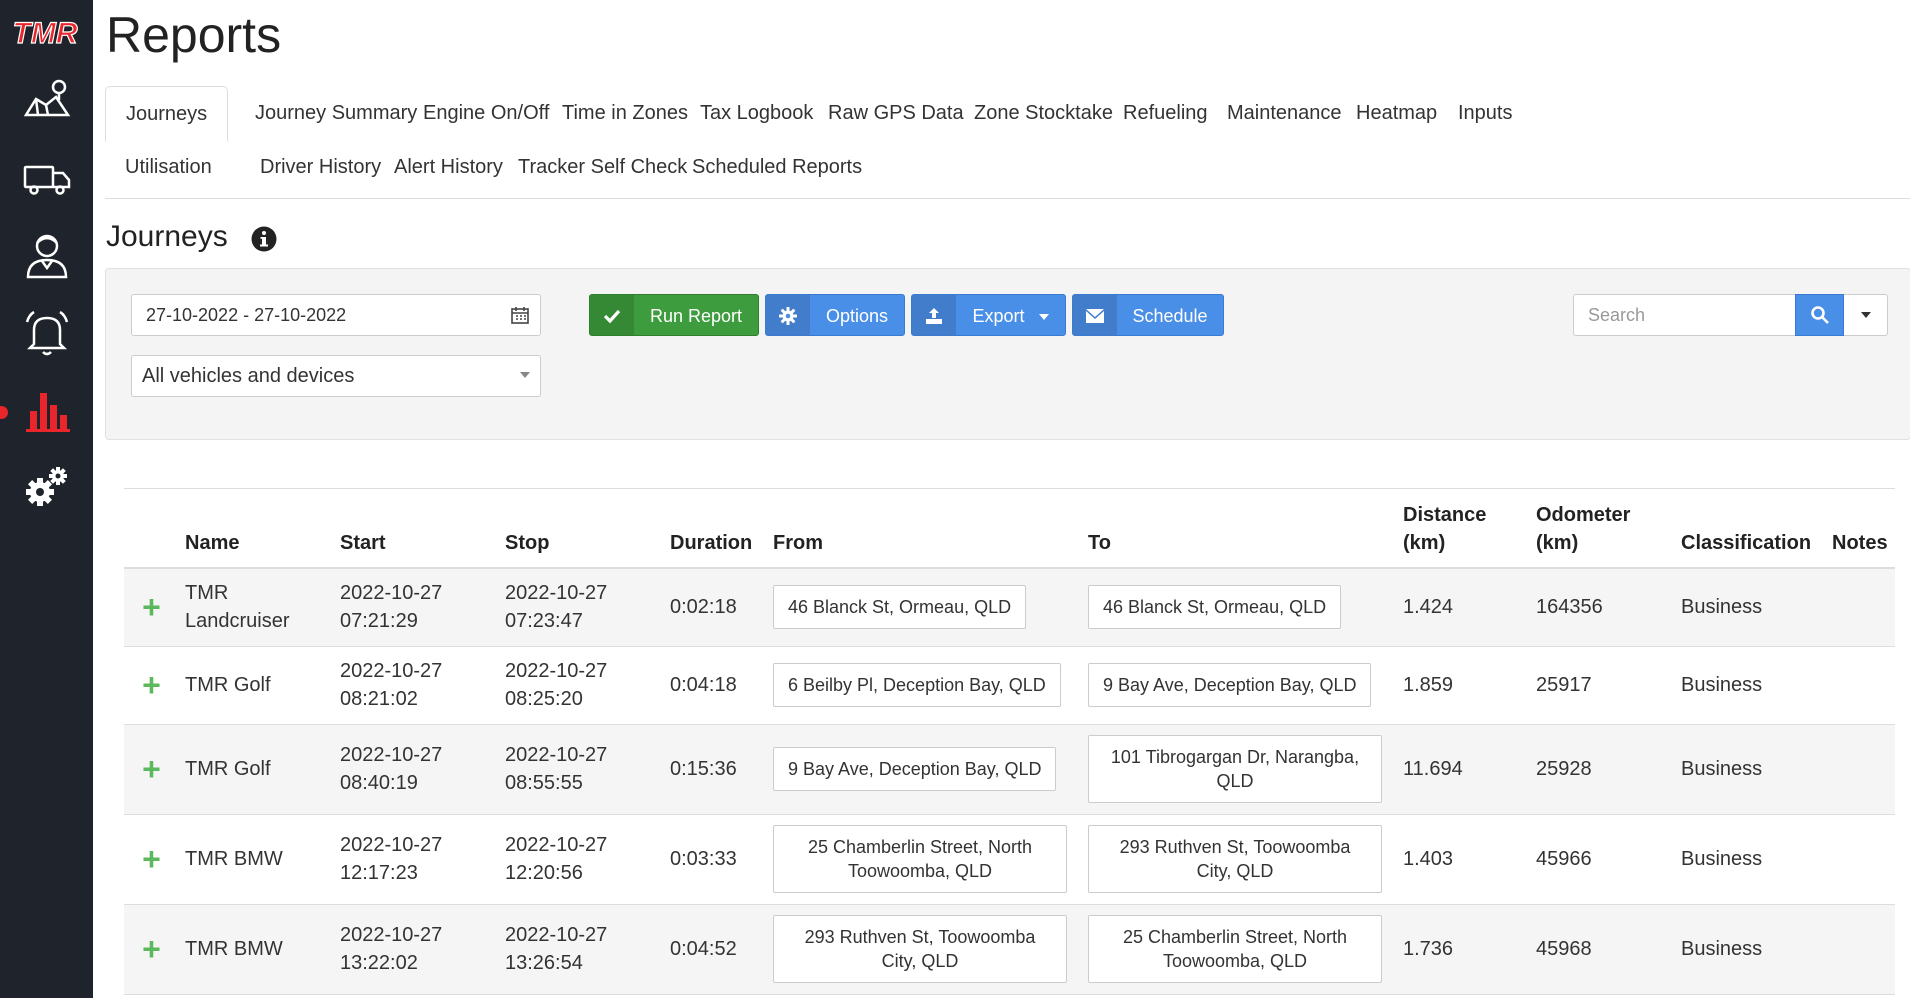 This screenshot has height=998, width=1910. I want to click on cell-distance: 11.694, so click(1463, 769).